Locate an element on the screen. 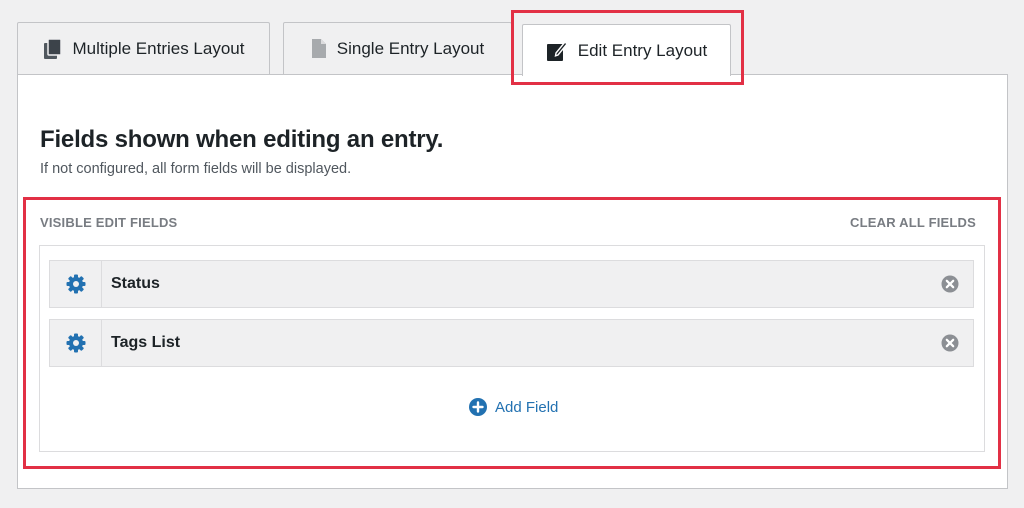  tab-single-entry-layout: Single Entry Layout is located at coordinates (397, 48).